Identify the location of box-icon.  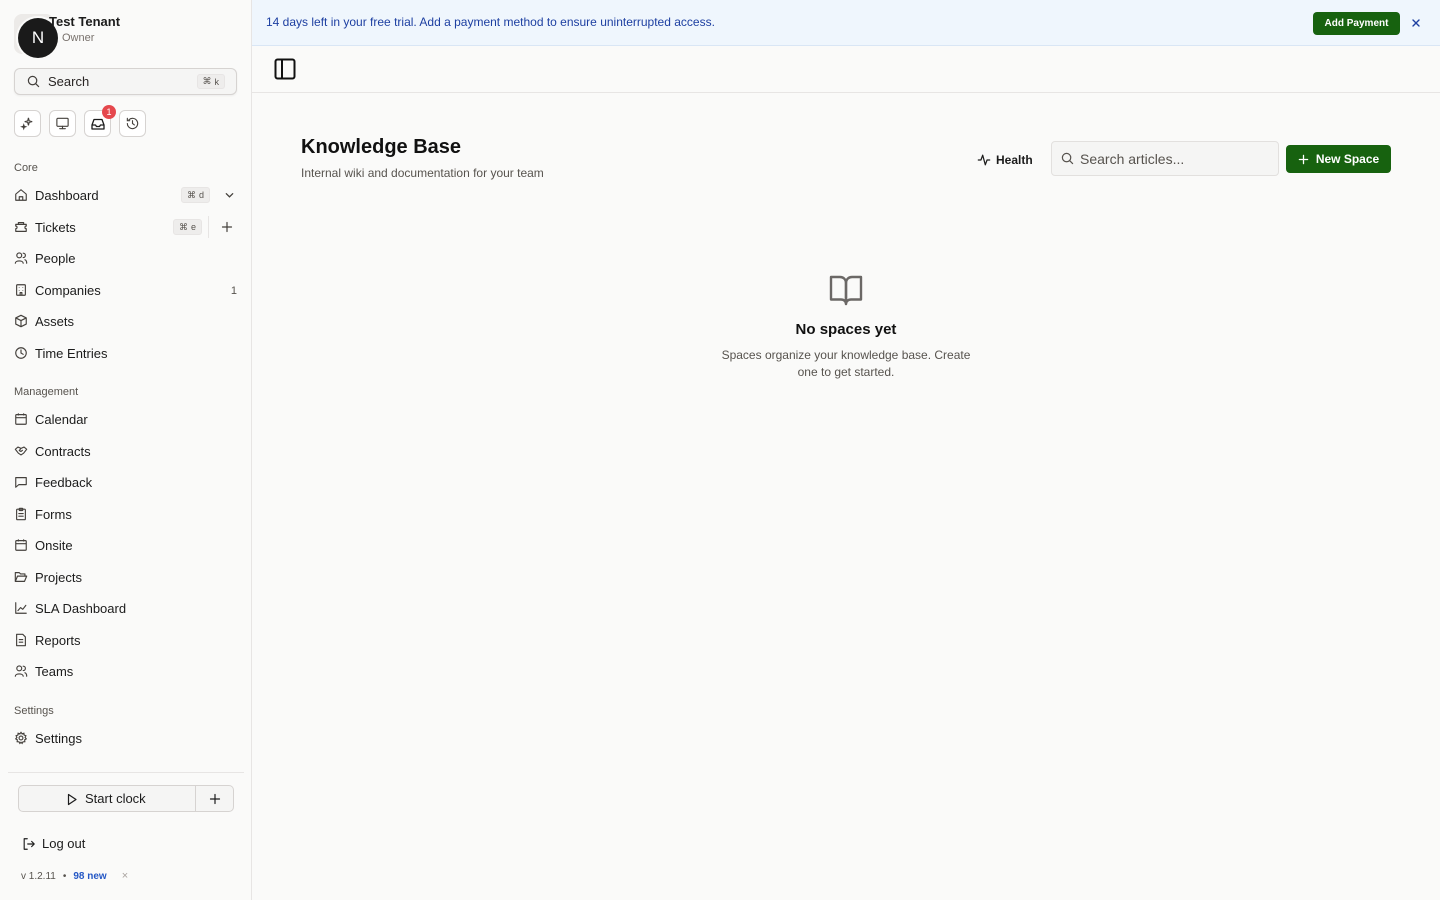
(21, 321).